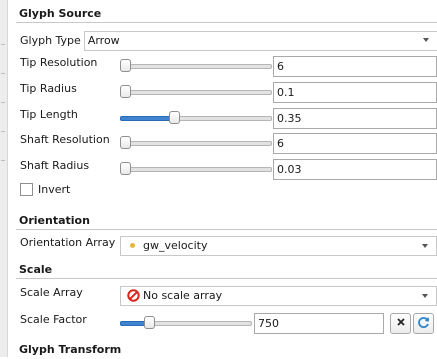 Image resolution: width=437 pixels, height=359 pixels. What do you see at coordinates (54, 189) in the screenshot?
I see `invert-label: Invert` at bounding box center [54, 189].